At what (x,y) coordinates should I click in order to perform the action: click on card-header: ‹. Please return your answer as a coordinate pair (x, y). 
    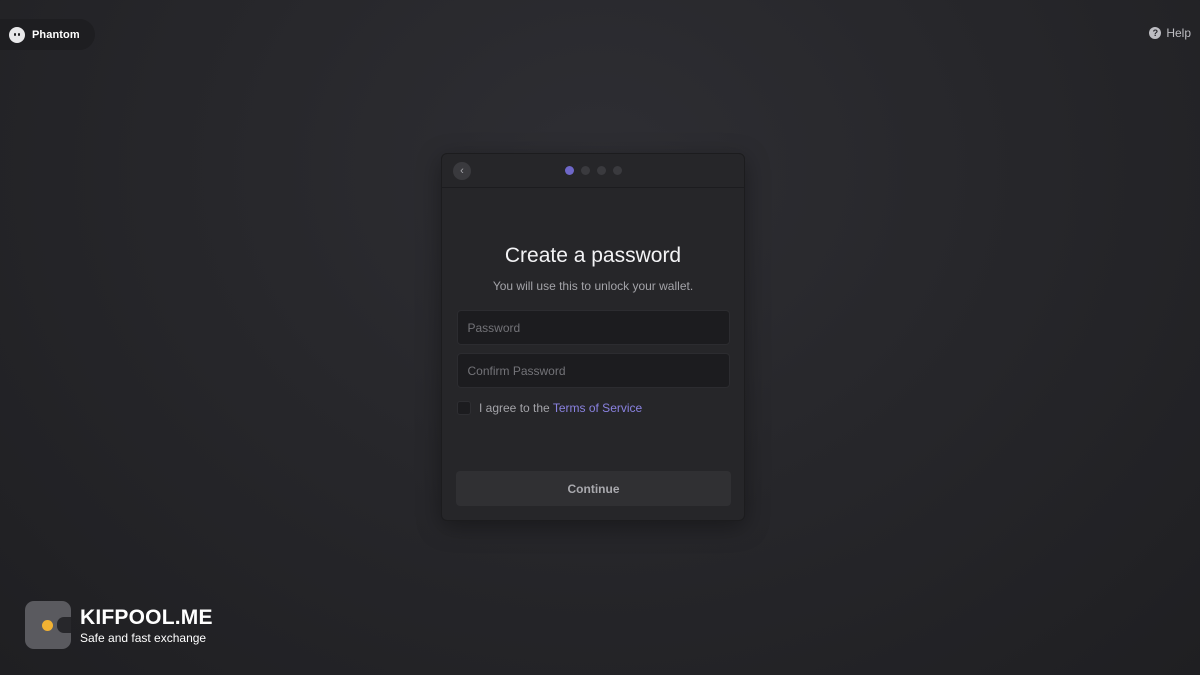
    Looking at the image, I should click on (593, 171).